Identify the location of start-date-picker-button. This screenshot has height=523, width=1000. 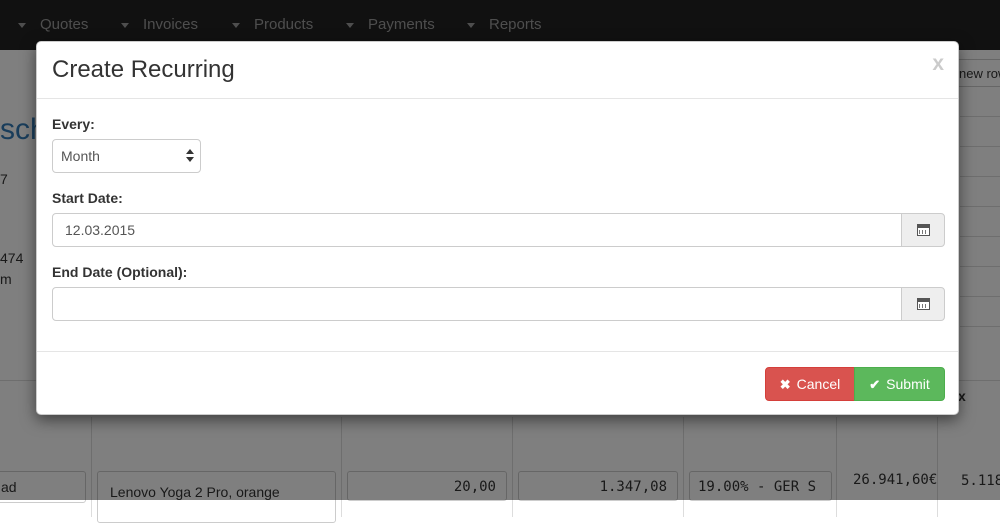
(923, 230).